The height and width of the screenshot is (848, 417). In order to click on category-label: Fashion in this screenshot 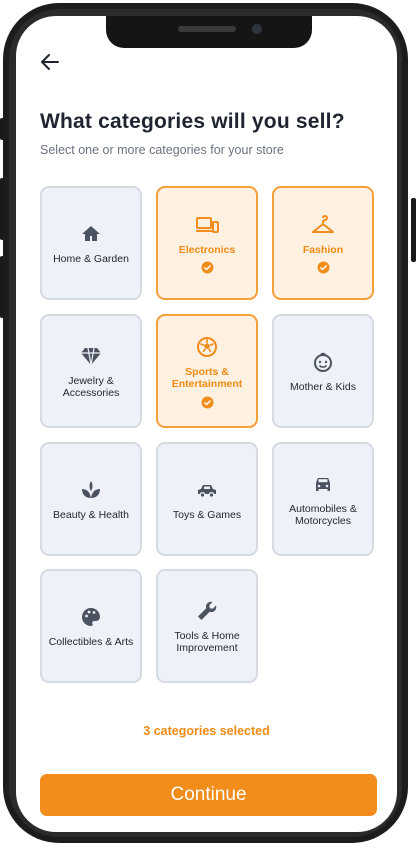, I will do `click(323, 249)`.